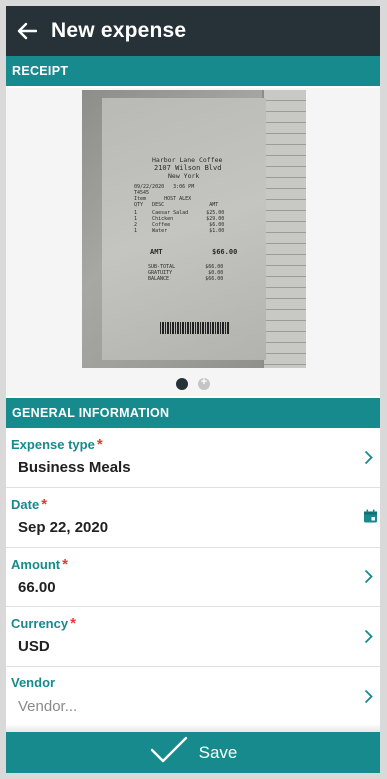  Describe the element at coordinates (176, 205) in the screenshot. I see `receipt-header-row: QTY DESC AMT` at that location.